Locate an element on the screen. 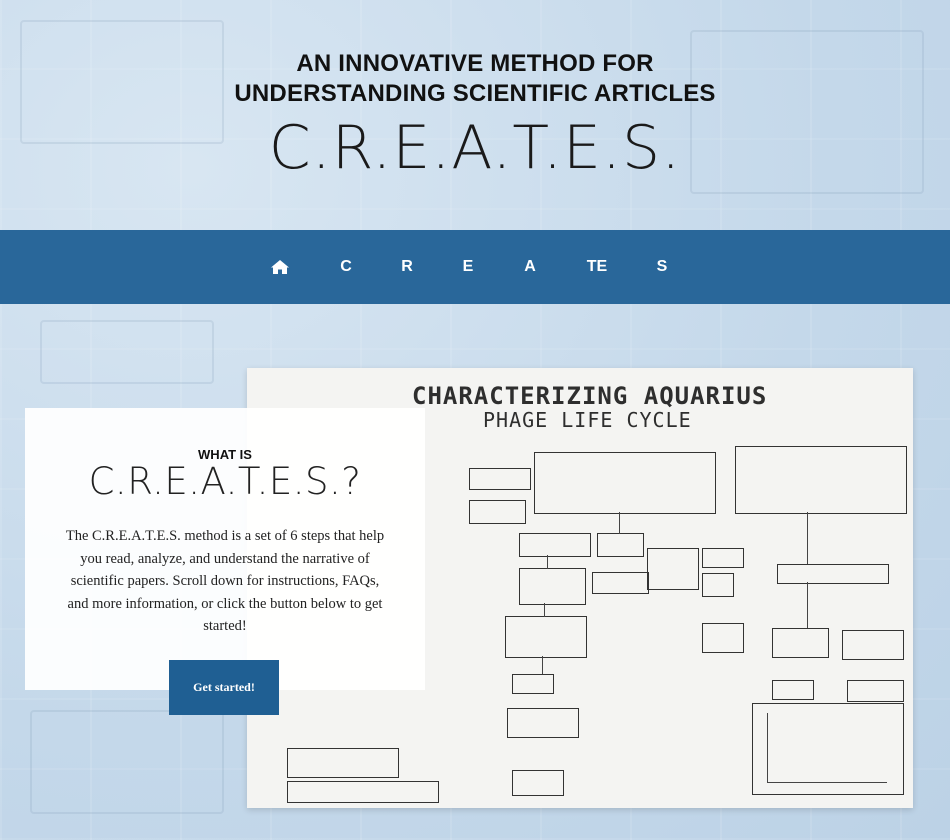 This screenshot has width=950, height=840. nav-item-e: E is located at coordinates (468, 267).